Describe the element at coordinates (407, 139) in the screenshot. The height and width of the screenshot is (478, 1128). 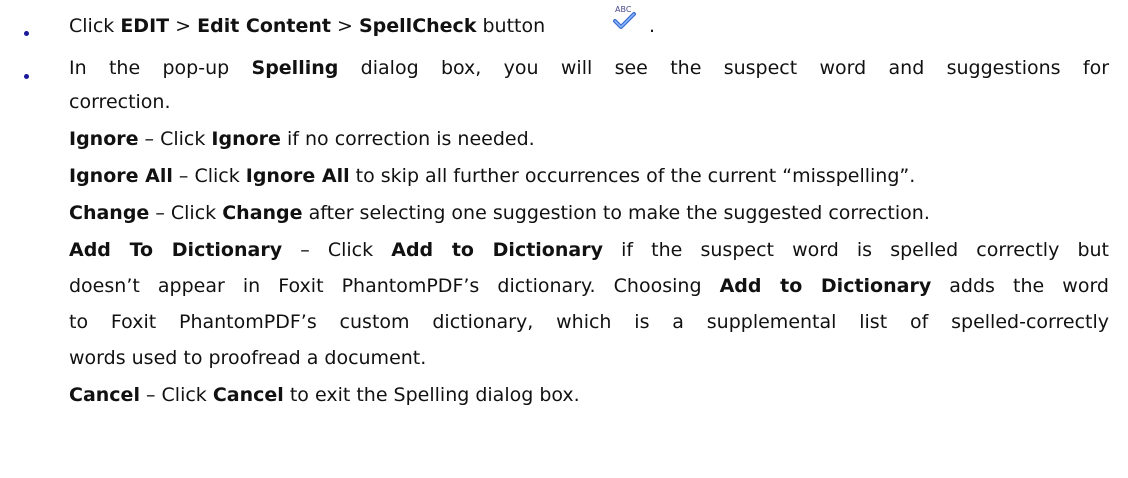
I see `text: if no correction is needed.` at that location.